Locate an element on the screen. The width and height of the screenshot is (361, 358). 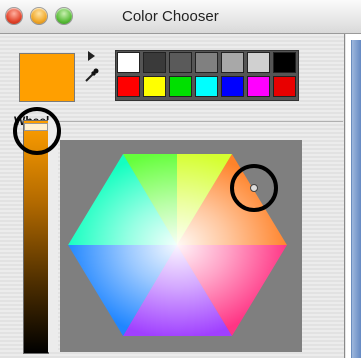
slider-track-spacer is located at coordinates (53, 236).